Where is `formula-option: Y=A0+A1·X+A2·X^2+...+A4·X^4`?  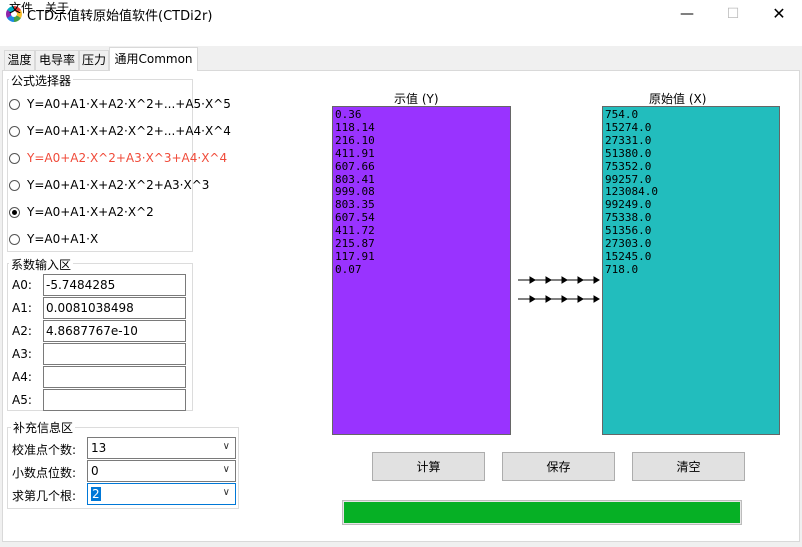
formula-option: Y=A0+A1·X+A2·X^2+...+A4·X^4 is located at coordinates (120, 131).